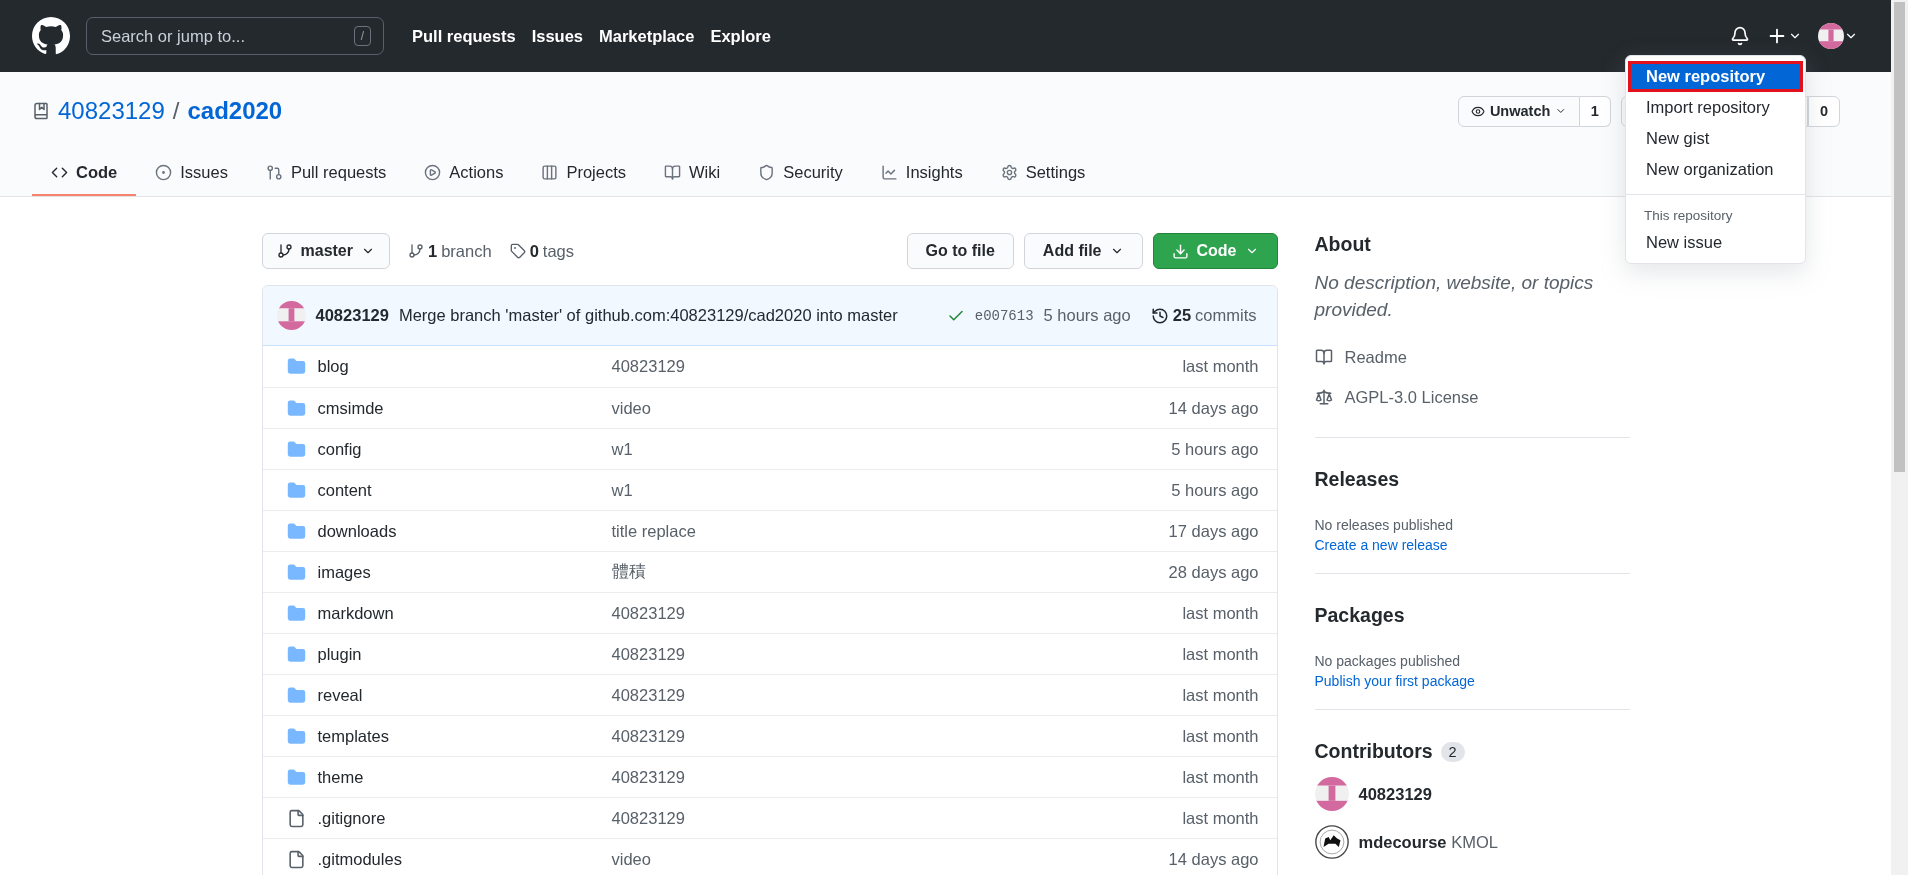 The image size is (1908, 875). I want to click on file-name: reveal, so click(464, 695).